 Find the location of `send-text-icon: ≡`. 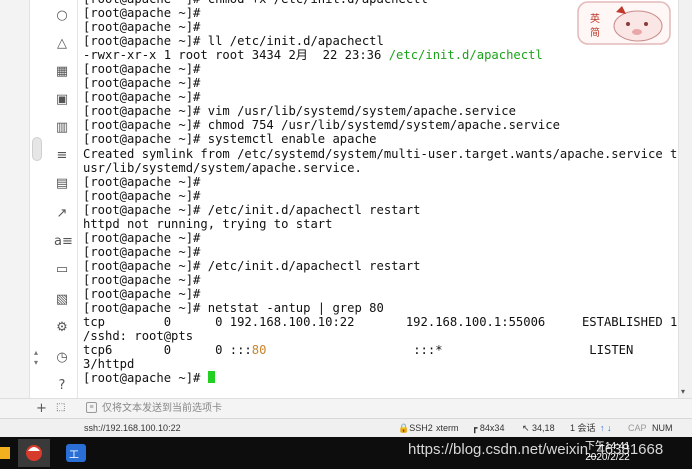

send-text-icon: ≡ is located at coordinates (91, 407).